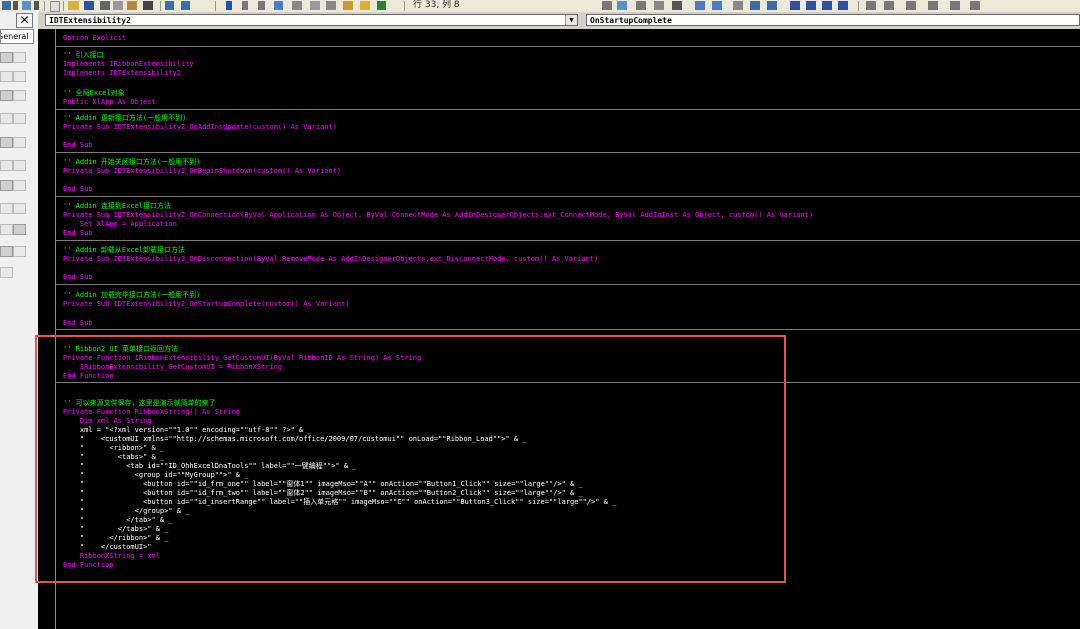  I want to click on tools-icon, so click(365, 5).